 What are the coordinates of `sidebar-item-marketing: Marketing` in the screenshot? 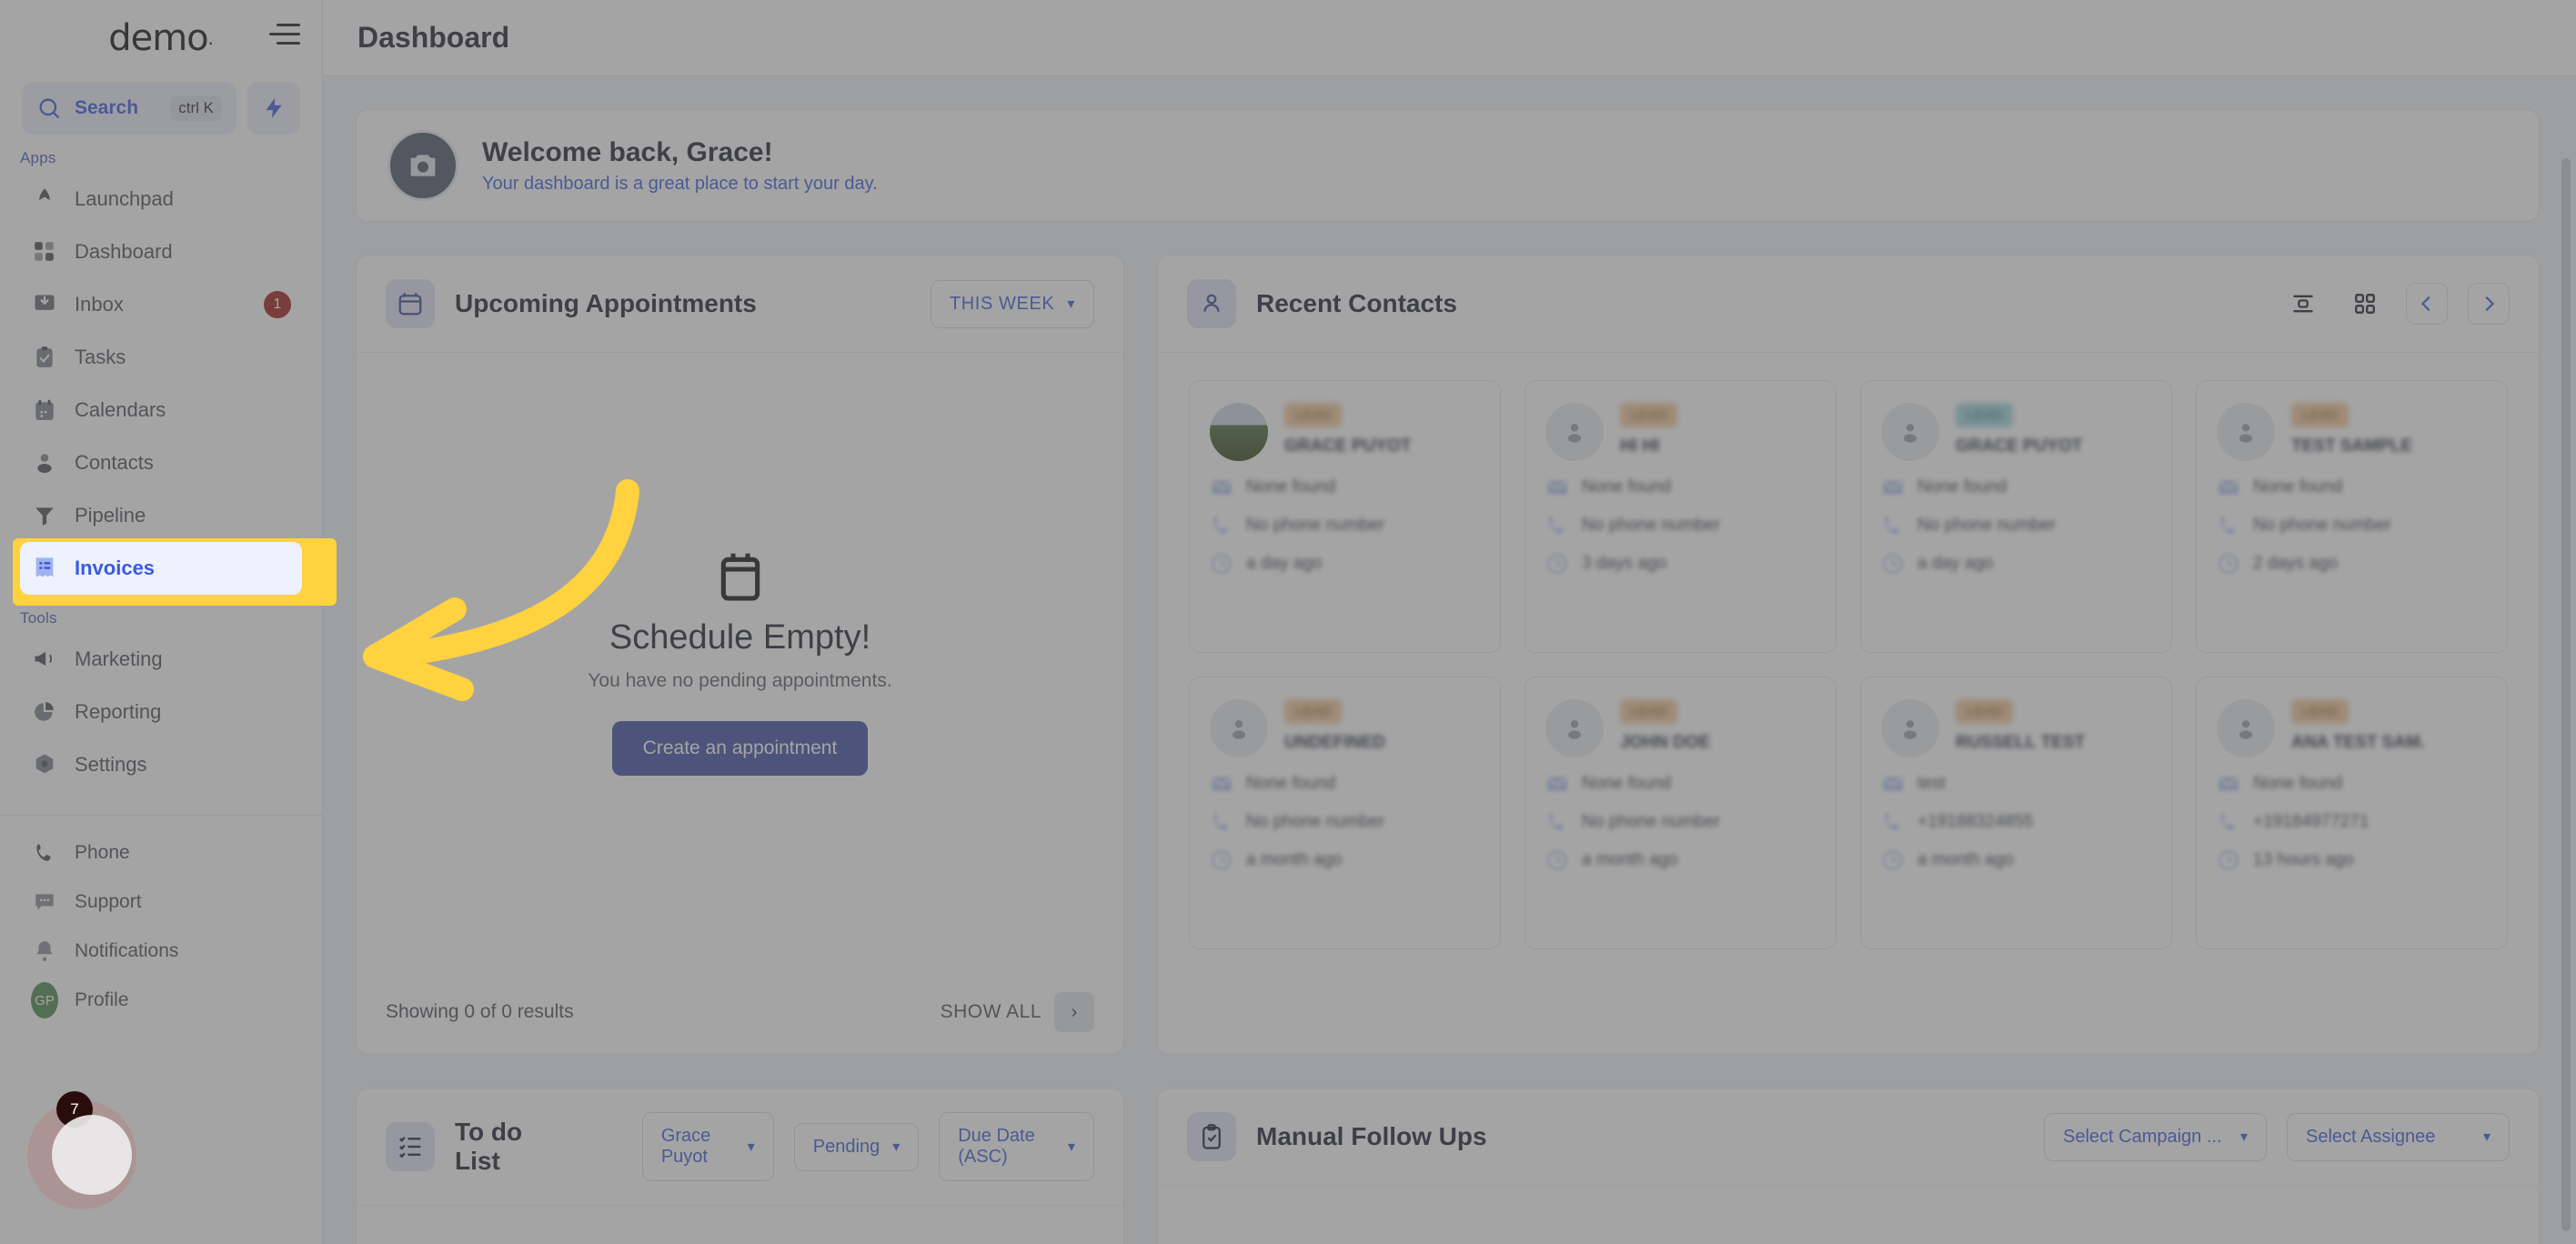 It's located at (161, 659).